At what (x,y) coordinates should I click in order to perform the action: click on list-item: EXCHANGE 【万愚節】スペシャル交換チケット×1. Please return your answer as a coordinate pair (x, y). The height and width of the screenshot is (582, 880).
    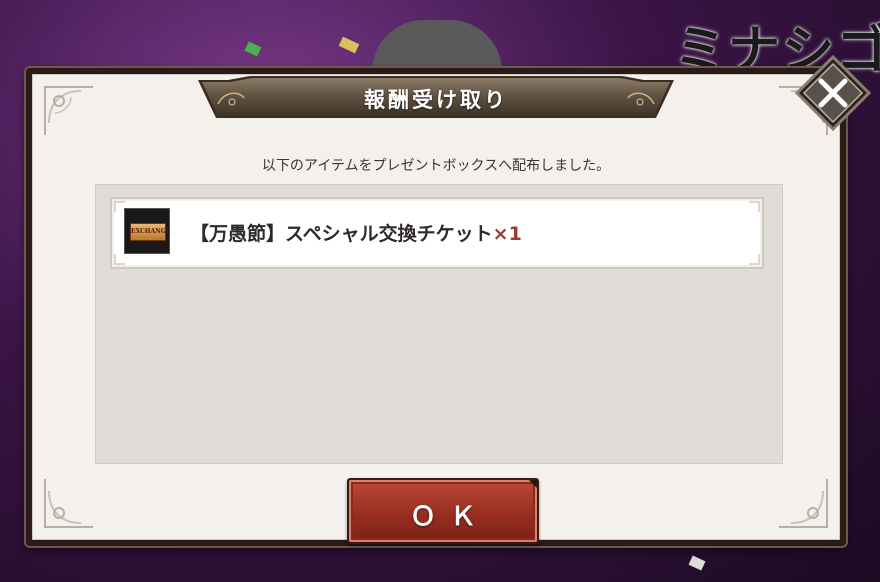
    Looking at the image, I should click on (437, 233).